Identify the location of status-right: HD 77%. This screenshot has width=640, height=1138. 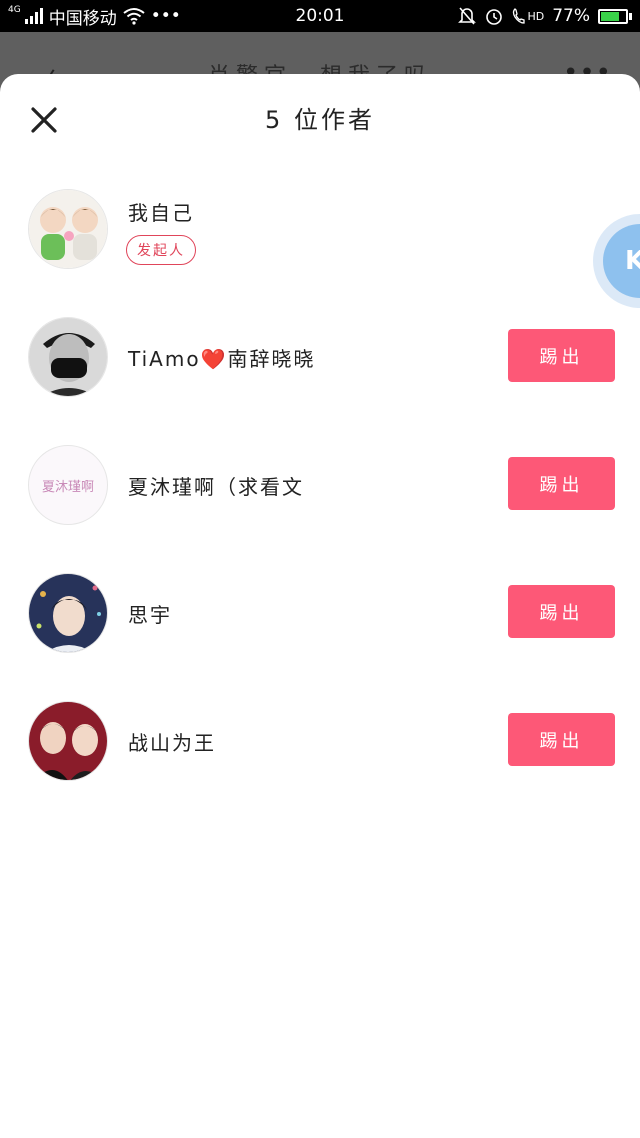
(545, 16).